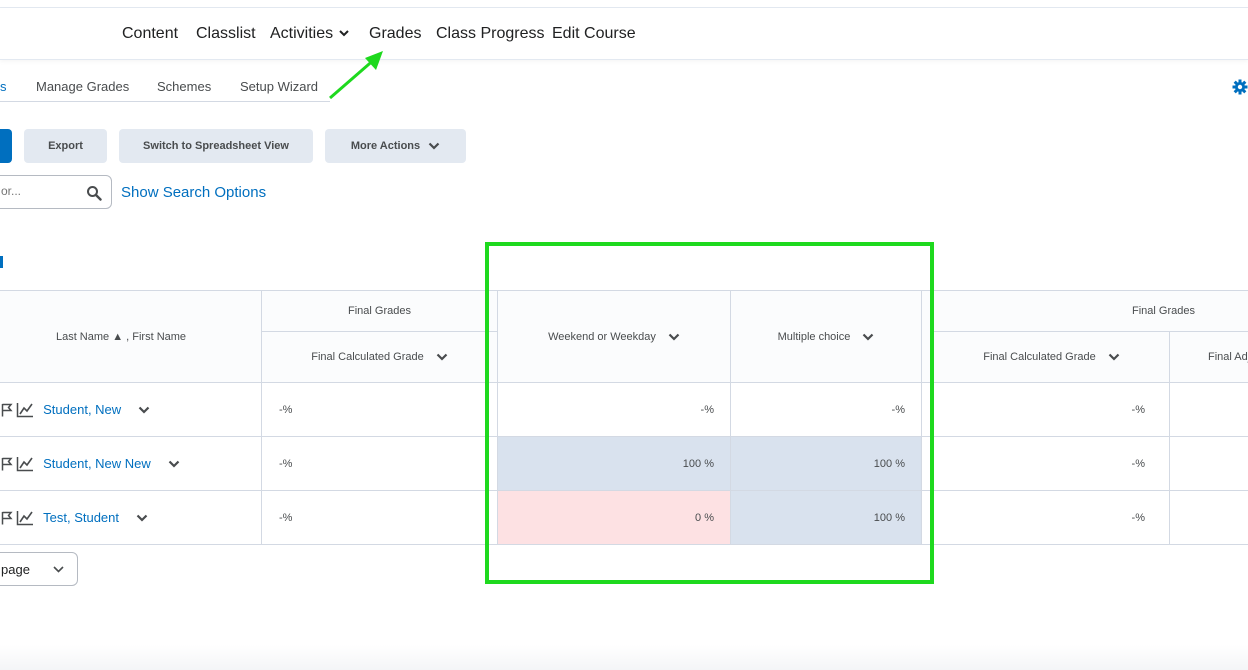 This screenshot has height=670, width=1248. I want to click on table-row: Student, New -% -% -% -%, so click(624, 409).